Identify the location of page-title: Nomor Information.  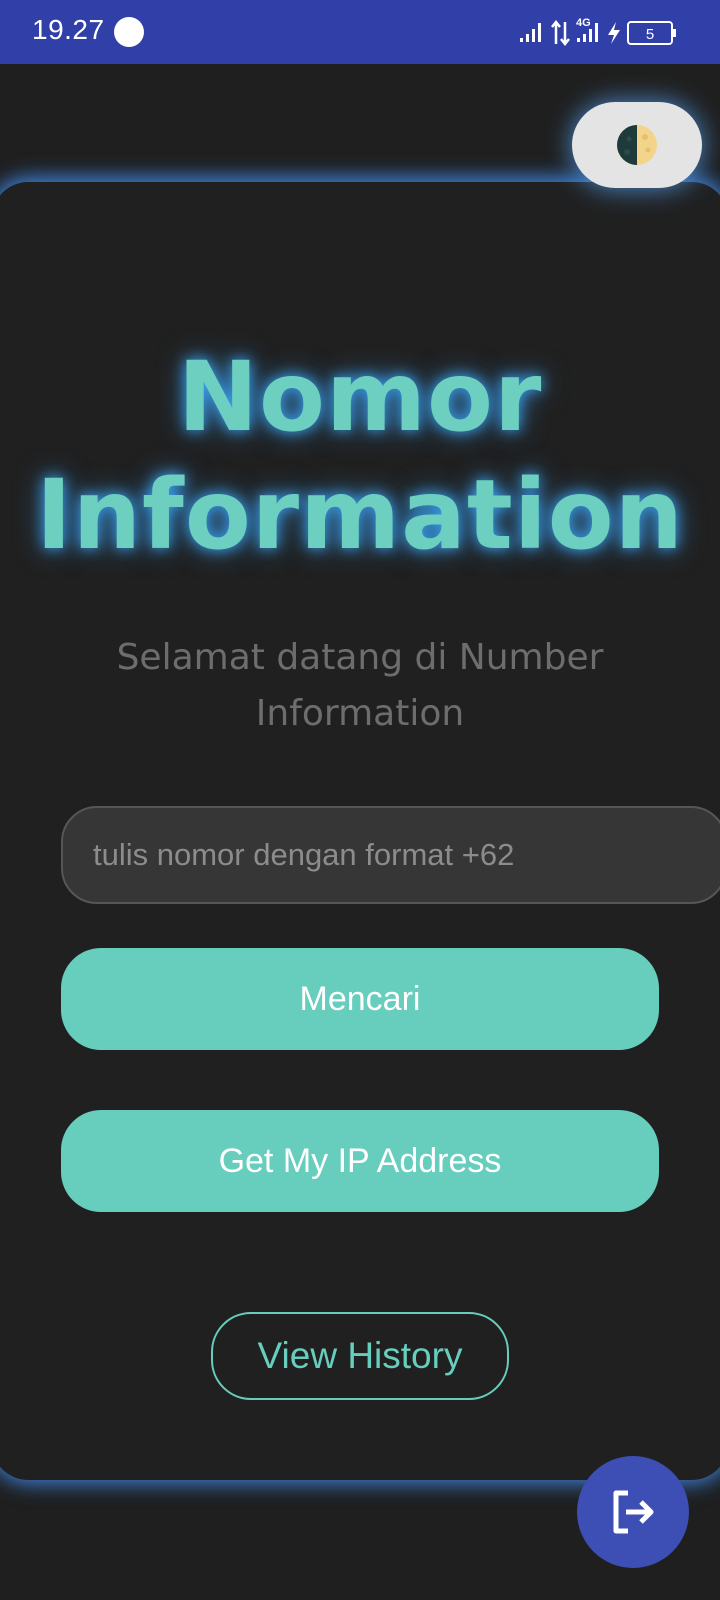
(360, 456).